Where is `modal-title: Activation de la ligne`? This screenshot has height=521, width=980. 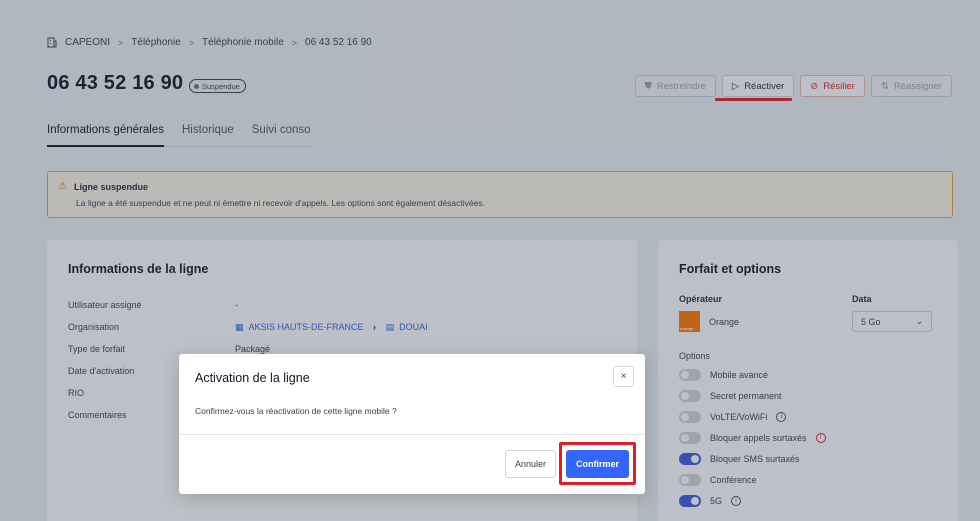
modal-title: Activation de la ligne is located at coordinates (252, 378).